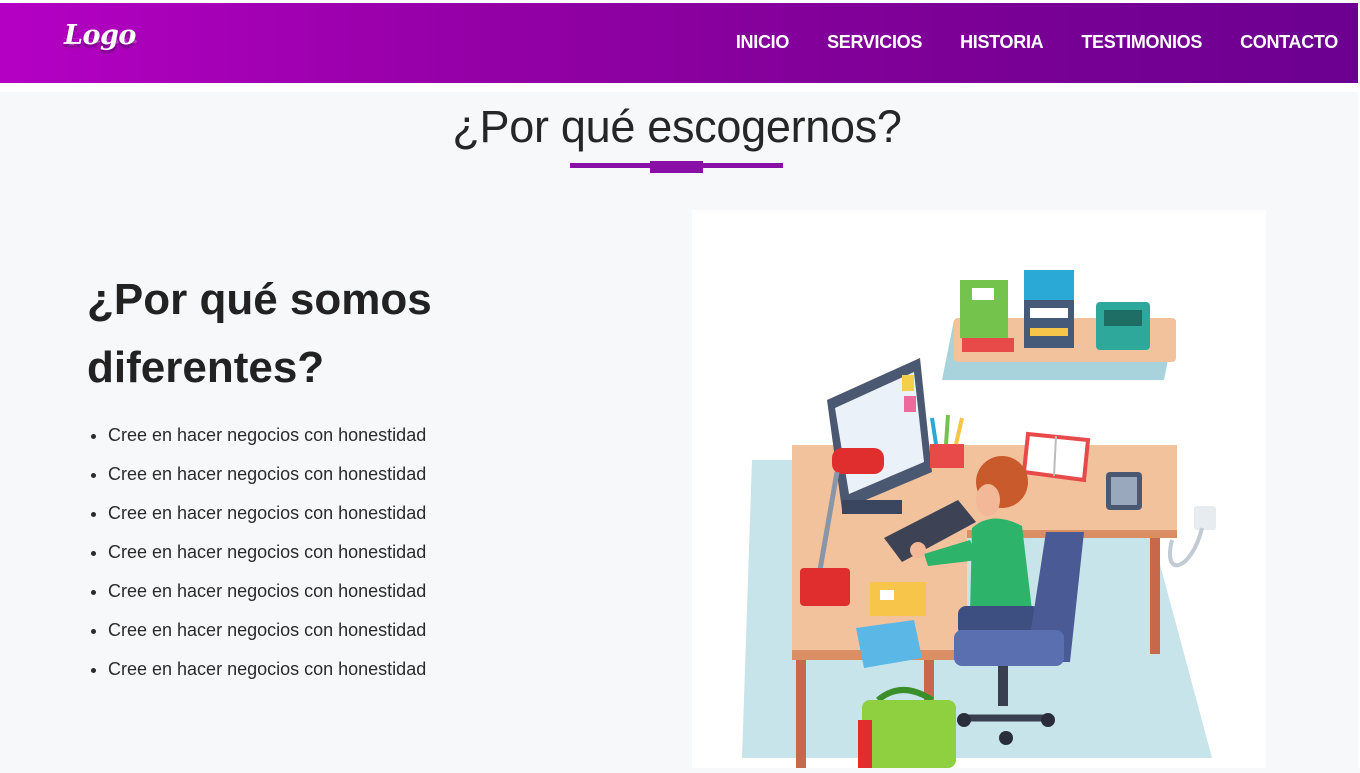 This screenshot has height=773, width=1360. I want to click on desk-books, so click(898, 599).